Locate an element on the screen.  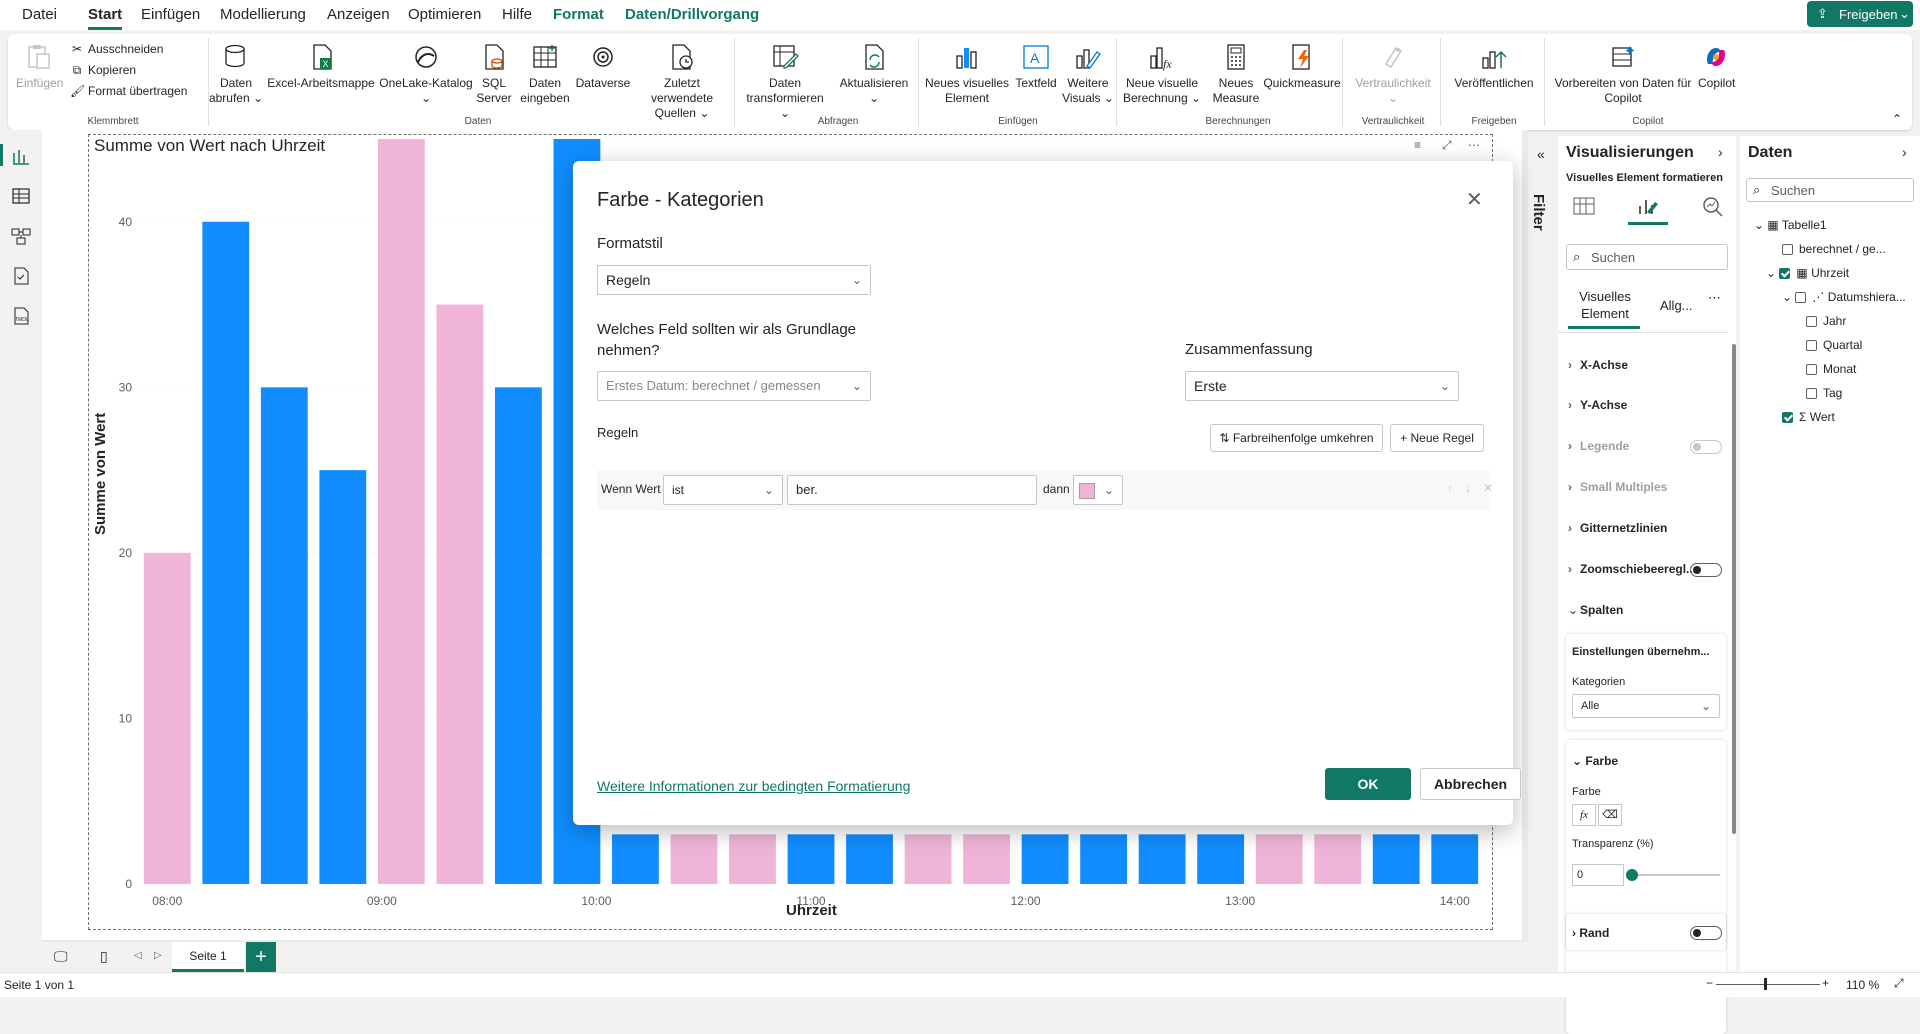
collapse-viz-icon: › is located at coordinates (1720, 152).